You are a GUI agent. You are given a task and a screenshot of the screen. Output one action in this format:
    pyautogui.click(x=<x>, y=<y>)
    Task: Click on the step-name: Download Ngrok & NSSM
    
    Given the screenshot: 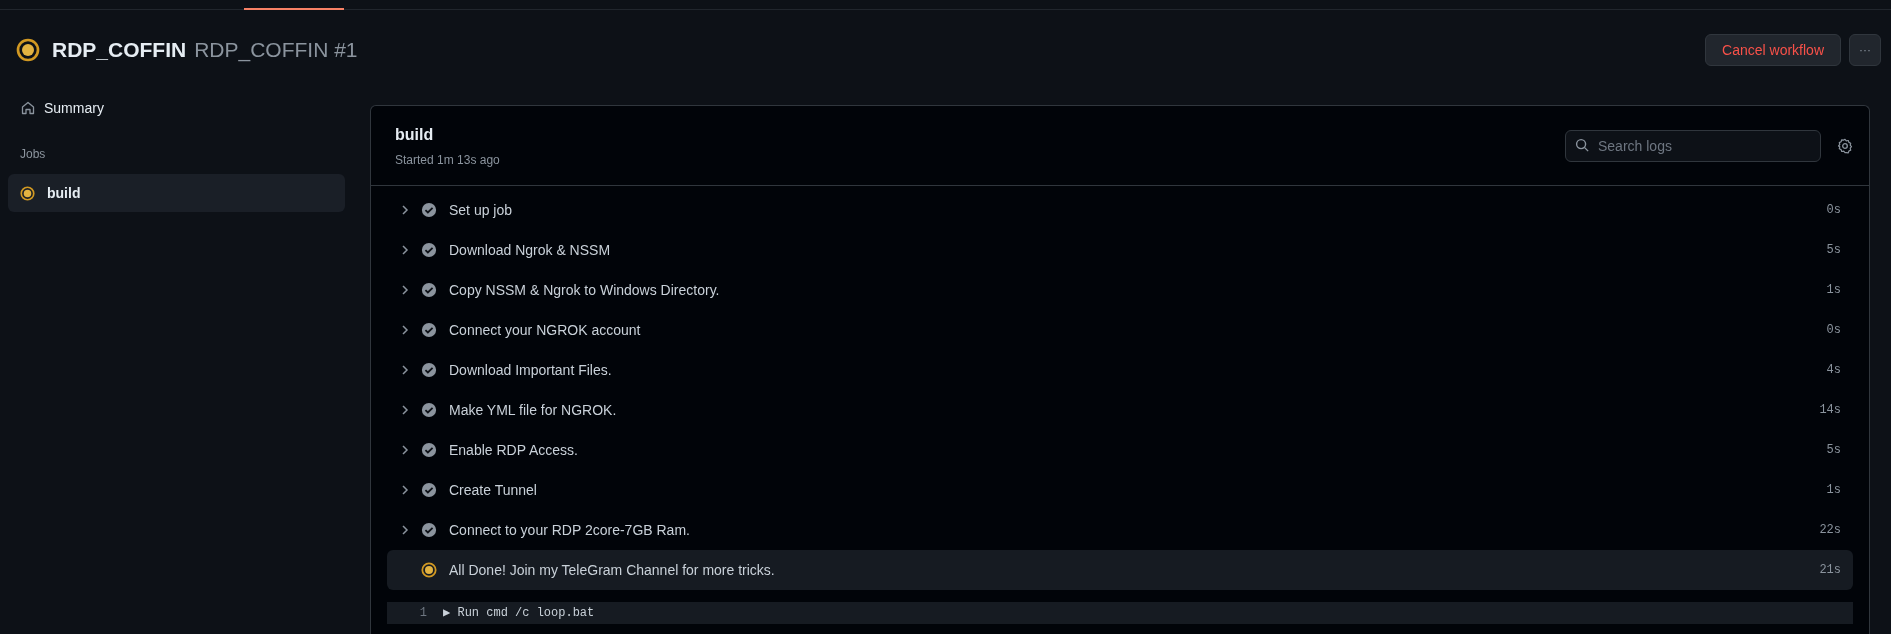 What is the action you would take?
    pyautogui.click(x=530, y=250)
    